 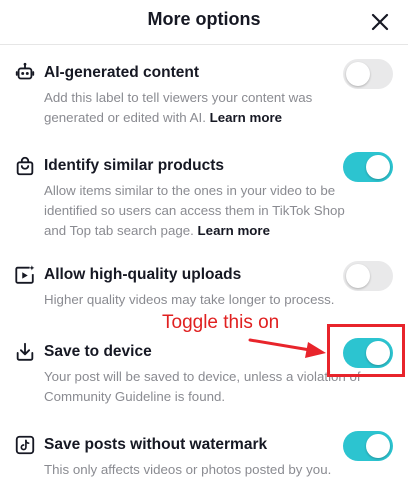 I want to click on option-title: Identify similar products, so click(x=134, y=165).